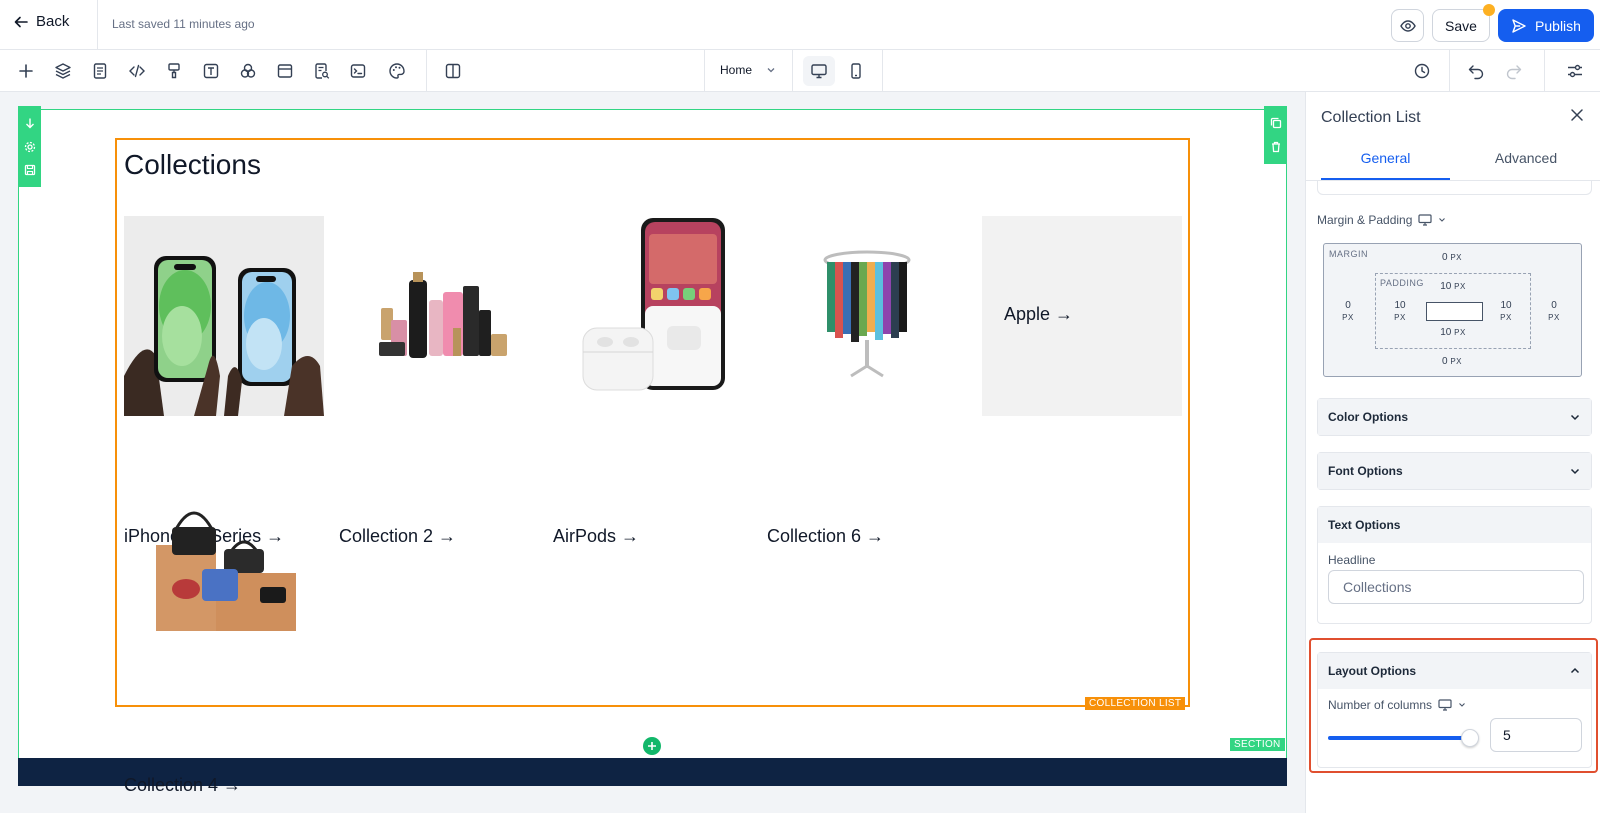 This screenshot has width=1600, height=813. I want to click on preview-button, so click(1407, 25).